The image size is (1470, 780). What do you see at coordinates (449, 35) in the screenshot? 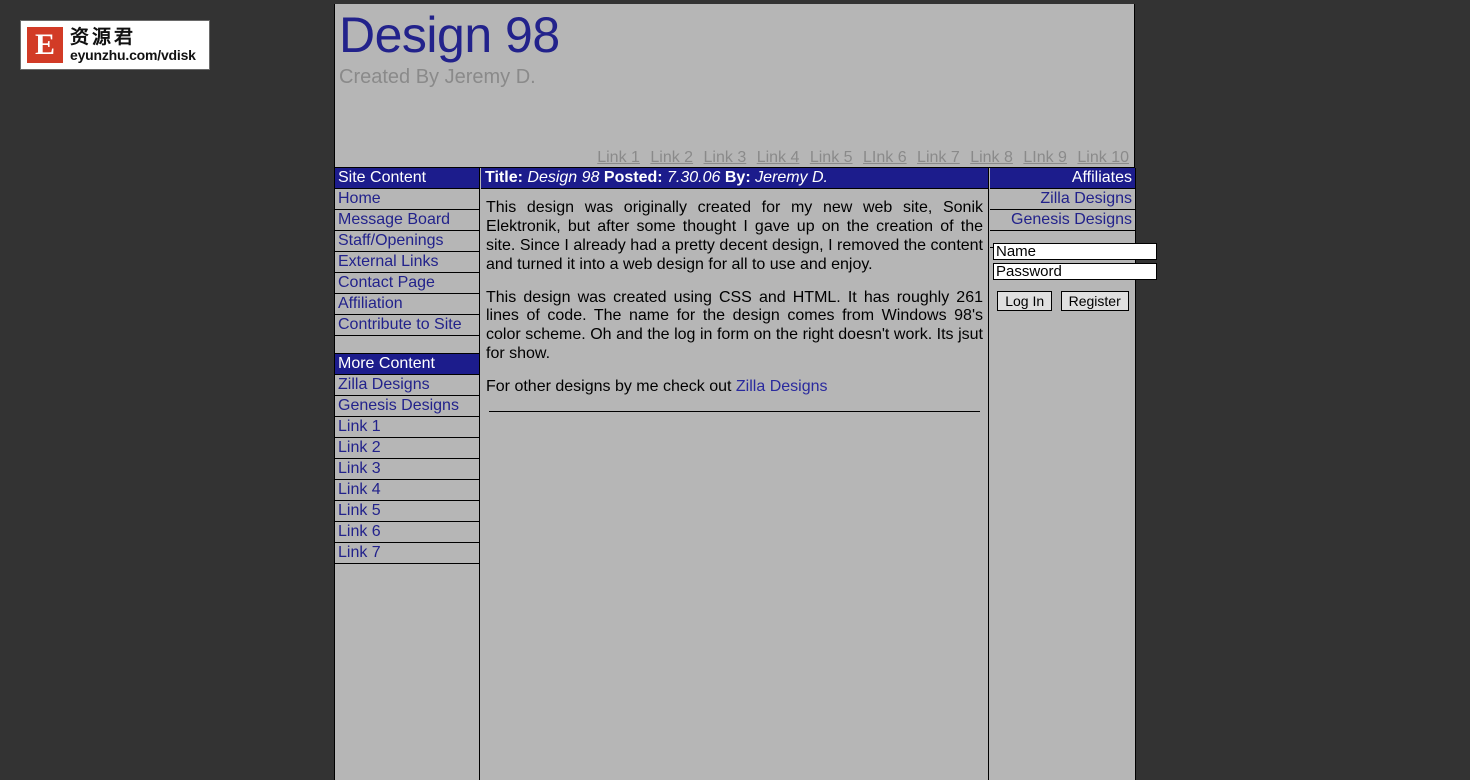
I see `page-title: Design 98` at bounding box center [449, 35].